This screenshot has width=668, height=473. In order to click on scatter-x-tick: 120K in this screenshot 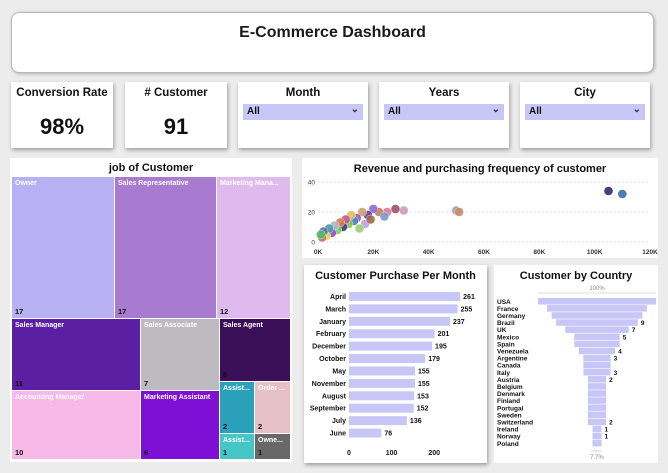, I will do `click(650, 252)`.